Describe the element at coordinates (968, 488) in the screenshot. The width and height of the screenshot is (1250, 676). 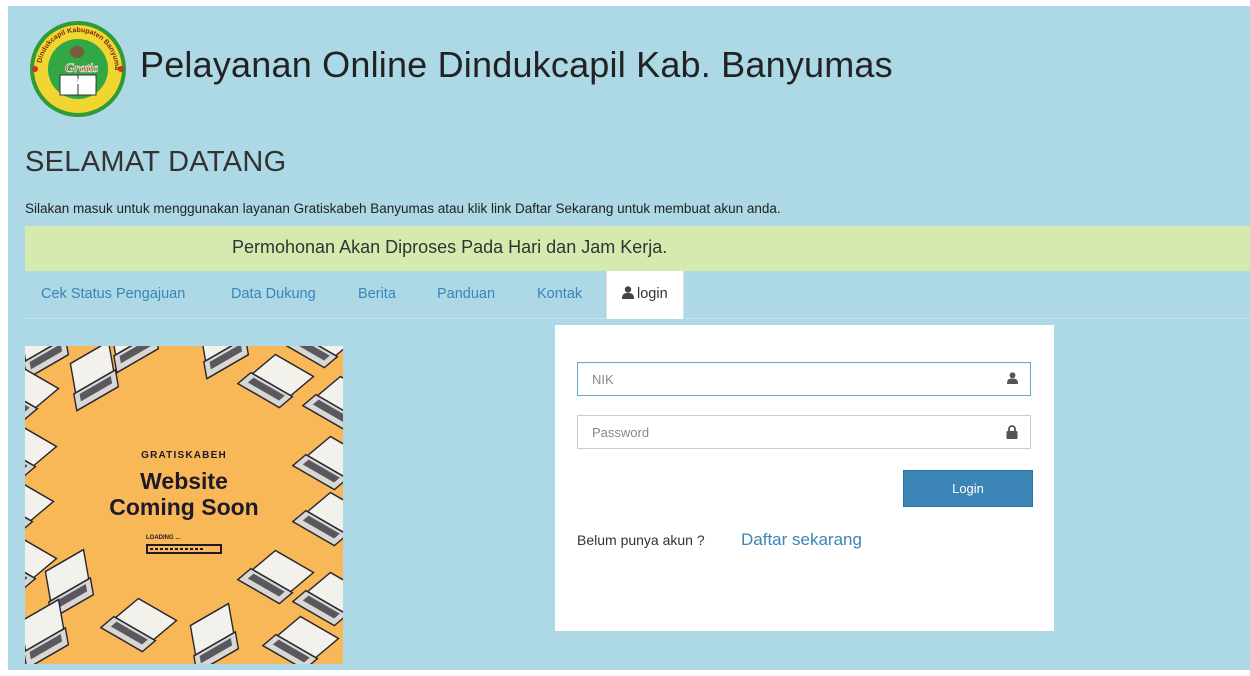
I see `login-button: Login` at that location.